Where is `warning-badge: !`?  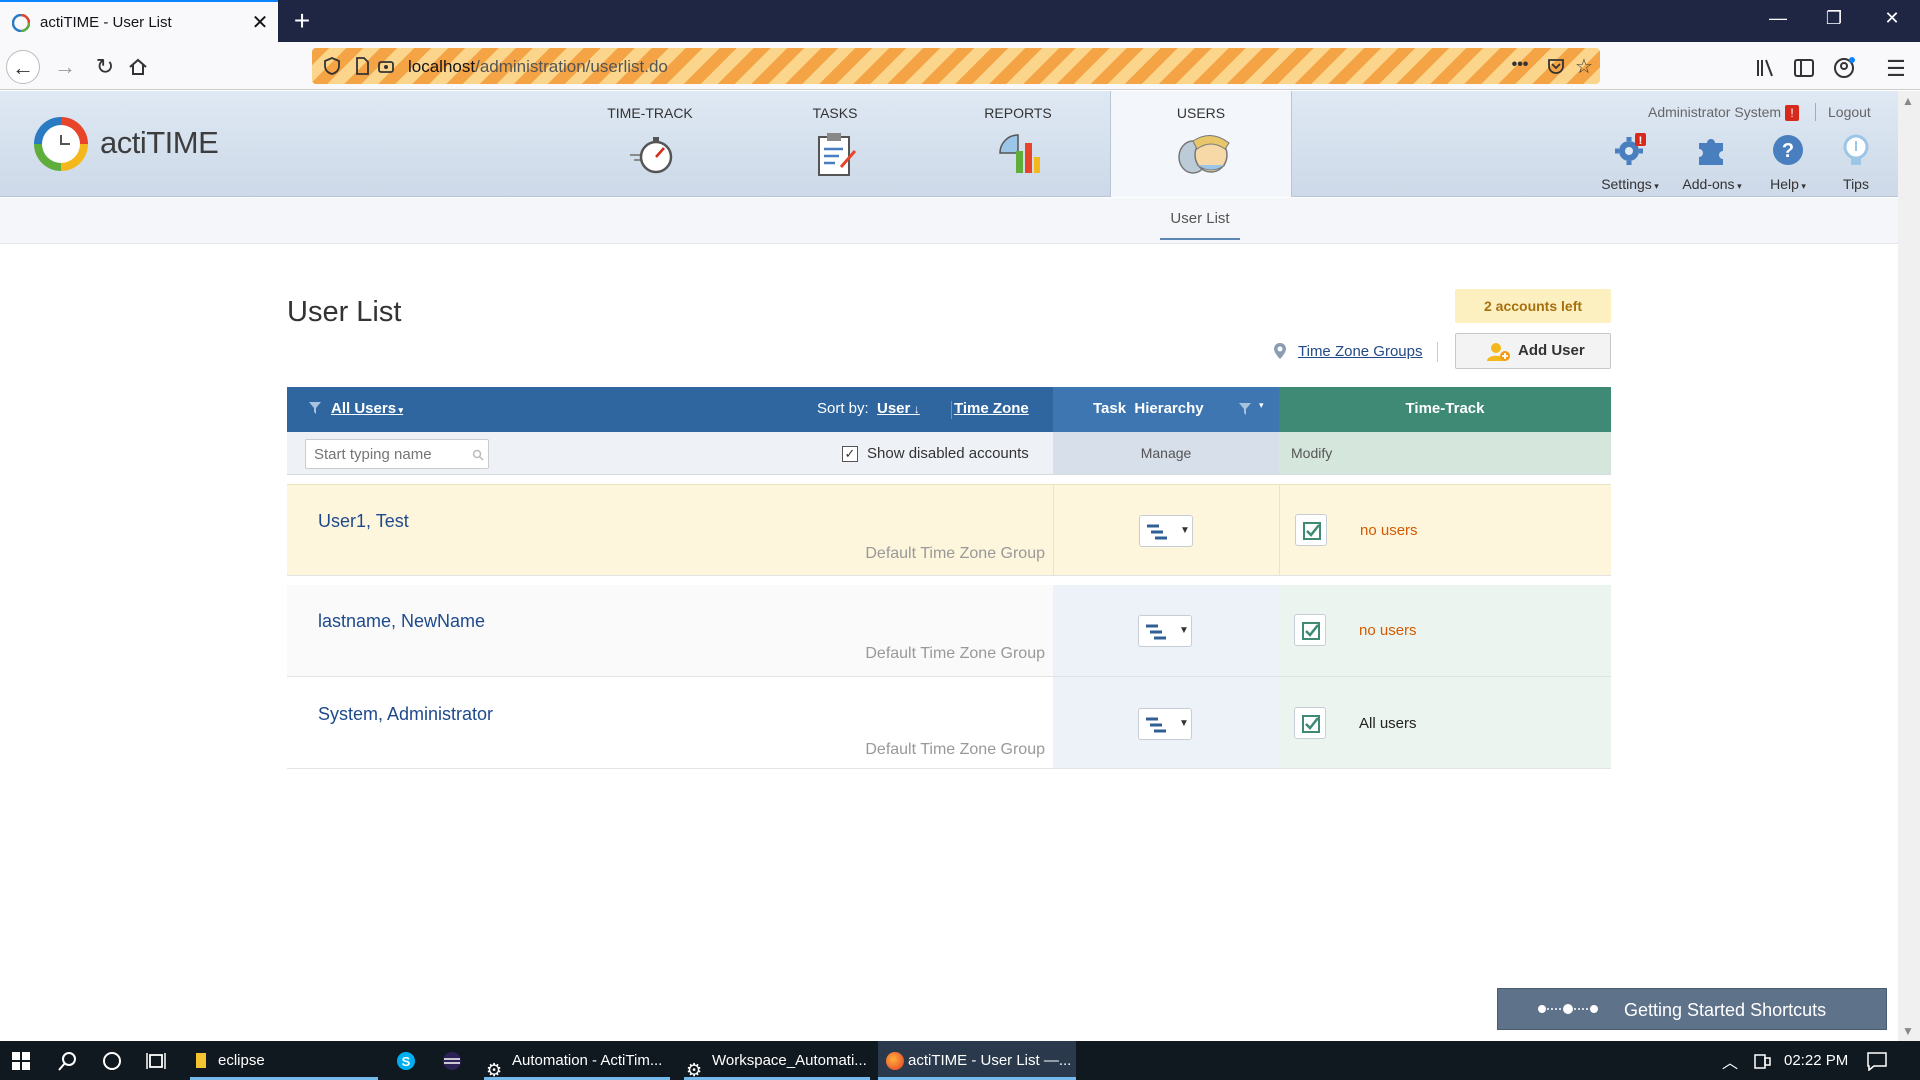 warning-badge: ! is located at coordinates (1792, 113).